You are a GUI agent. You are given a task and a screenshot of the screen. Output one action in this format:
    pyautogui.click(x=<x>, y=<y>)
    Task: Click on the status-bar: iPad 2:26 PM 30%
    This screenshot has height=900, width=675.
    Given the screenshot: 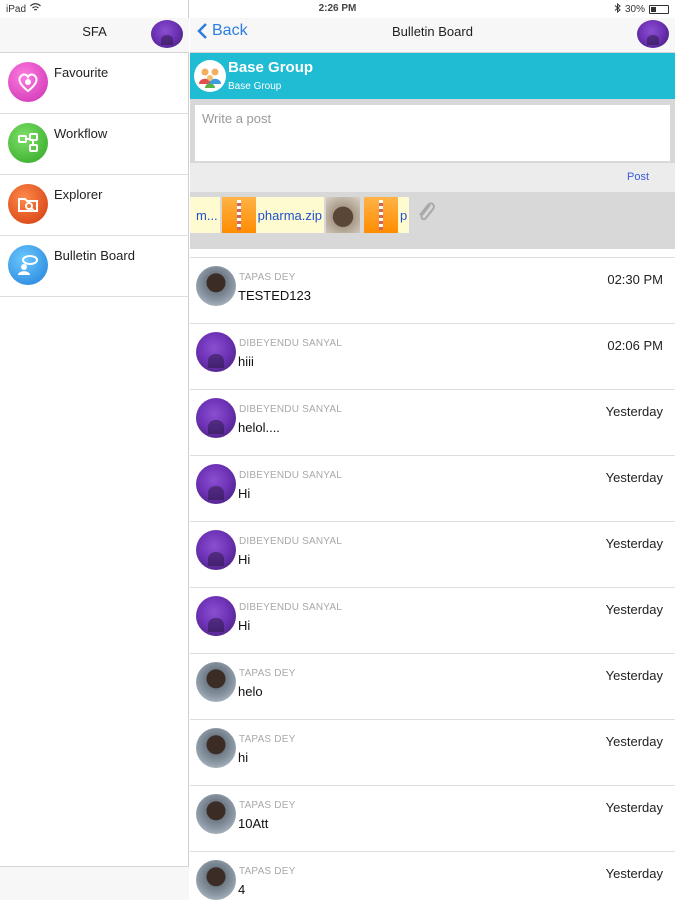 What is the action you would take?
    pyautogui.click(x=337, y=9)
    